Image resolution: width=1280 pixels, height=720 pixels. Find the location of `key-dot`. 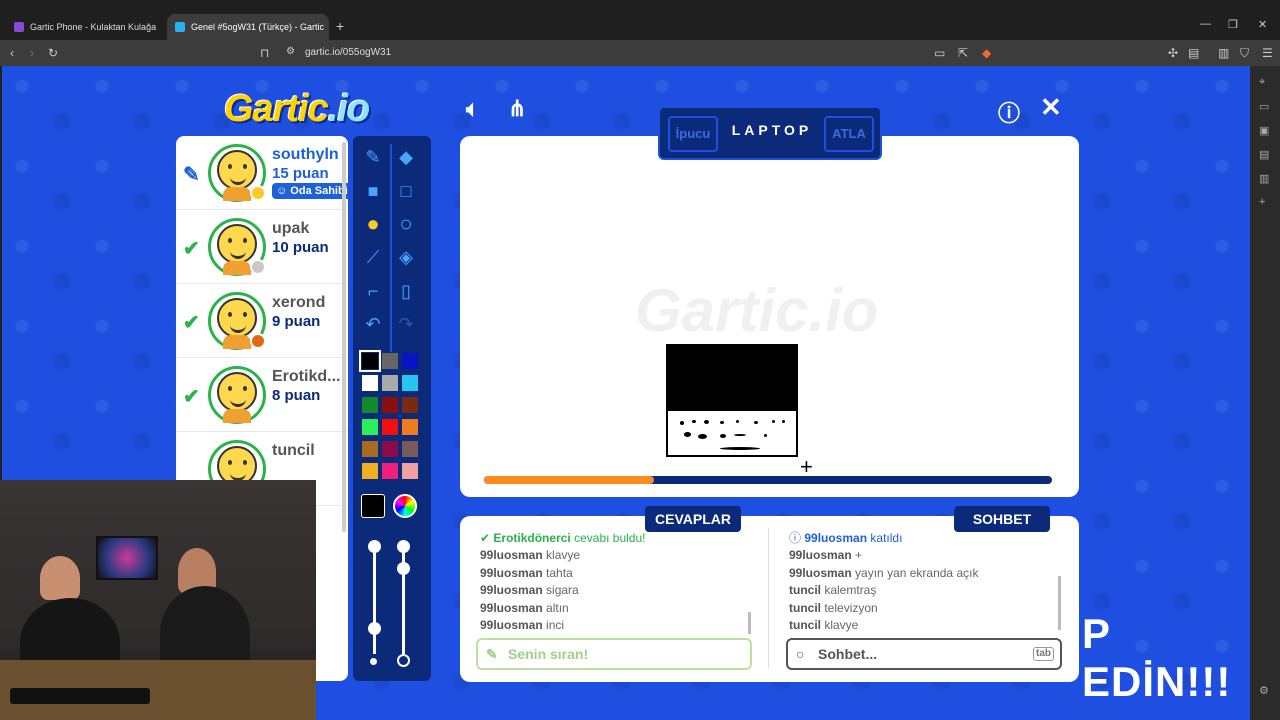

key-dot is located at coordinates (783, 421).